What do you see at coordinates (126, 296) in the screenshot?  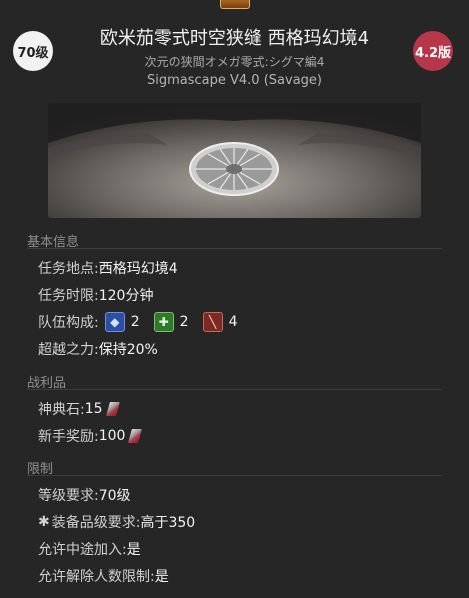 I see `time-limit-value: 120分钟` at bounding box center [126, 296].